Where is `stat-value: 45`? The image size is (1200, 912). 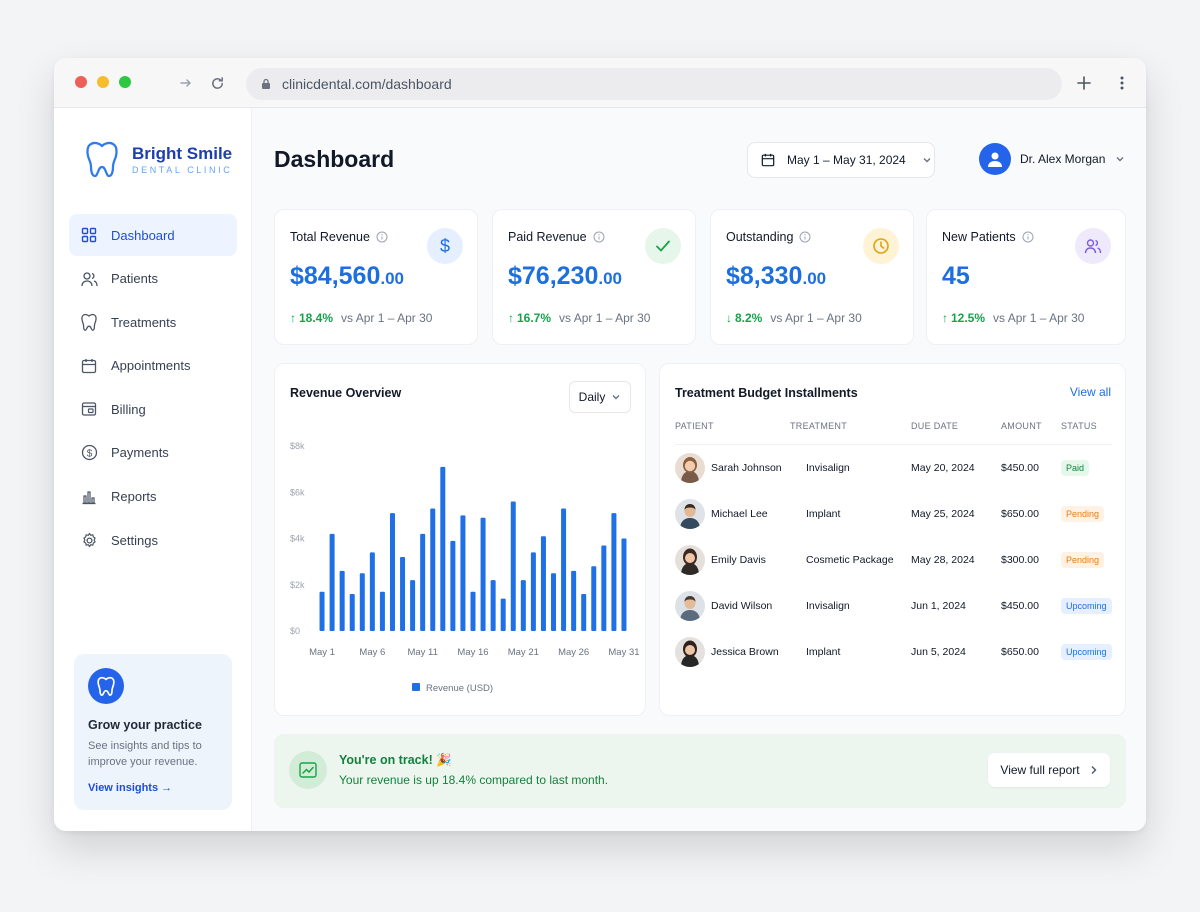 stat-value: 45 is located at coordinates (956, 276).